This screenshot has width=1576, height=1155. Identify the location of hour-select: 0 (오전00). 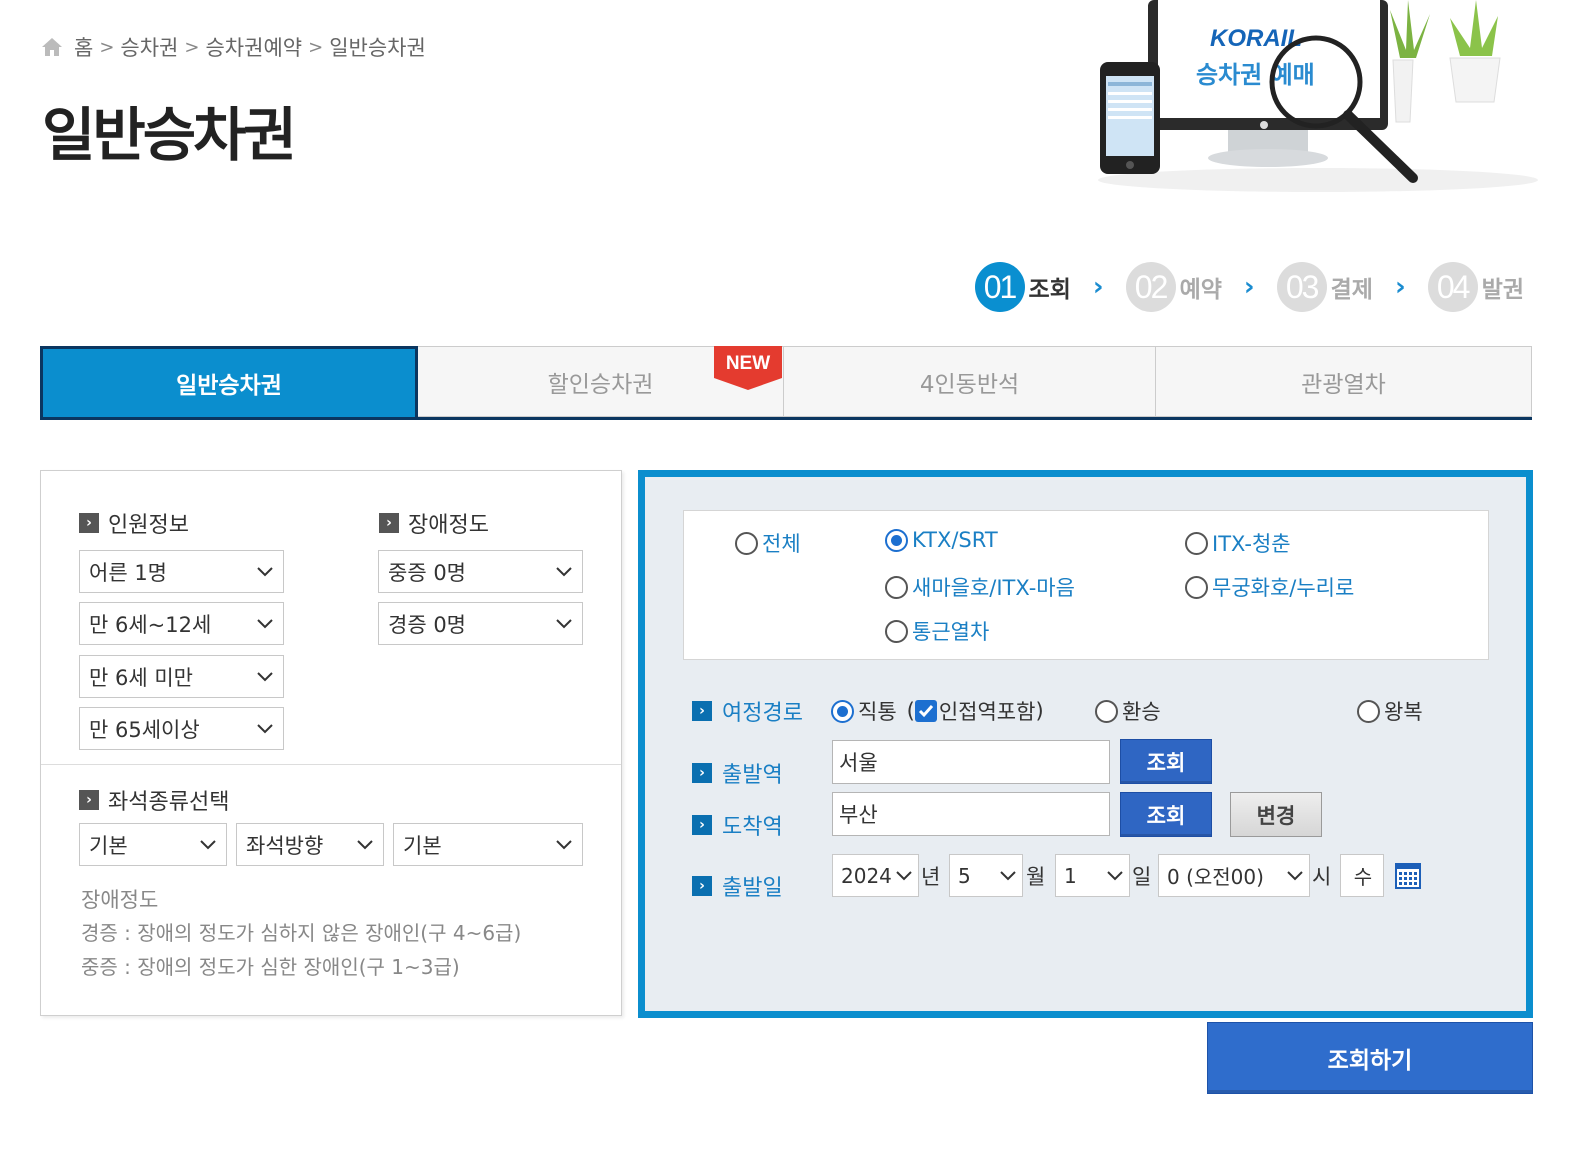
(1234, 875).